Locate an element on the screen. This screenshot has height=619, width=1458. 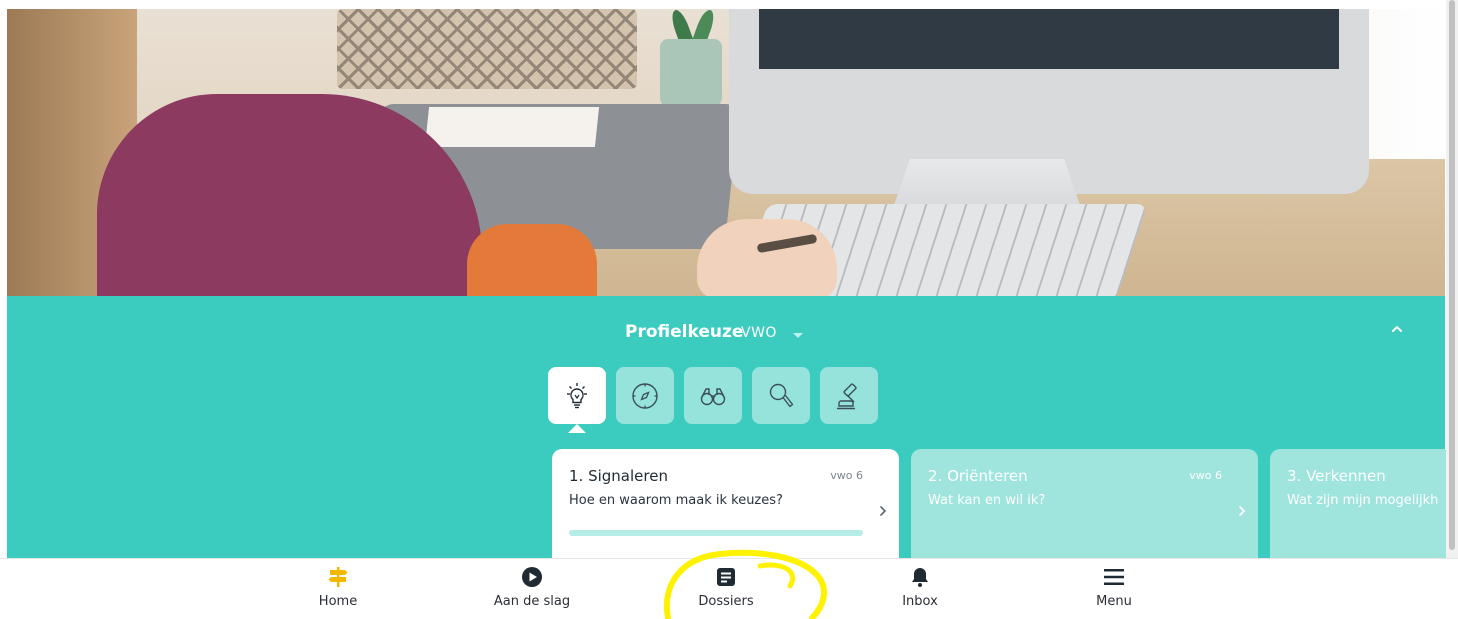
step-orienteren-button is located at coordinates (645, 395).